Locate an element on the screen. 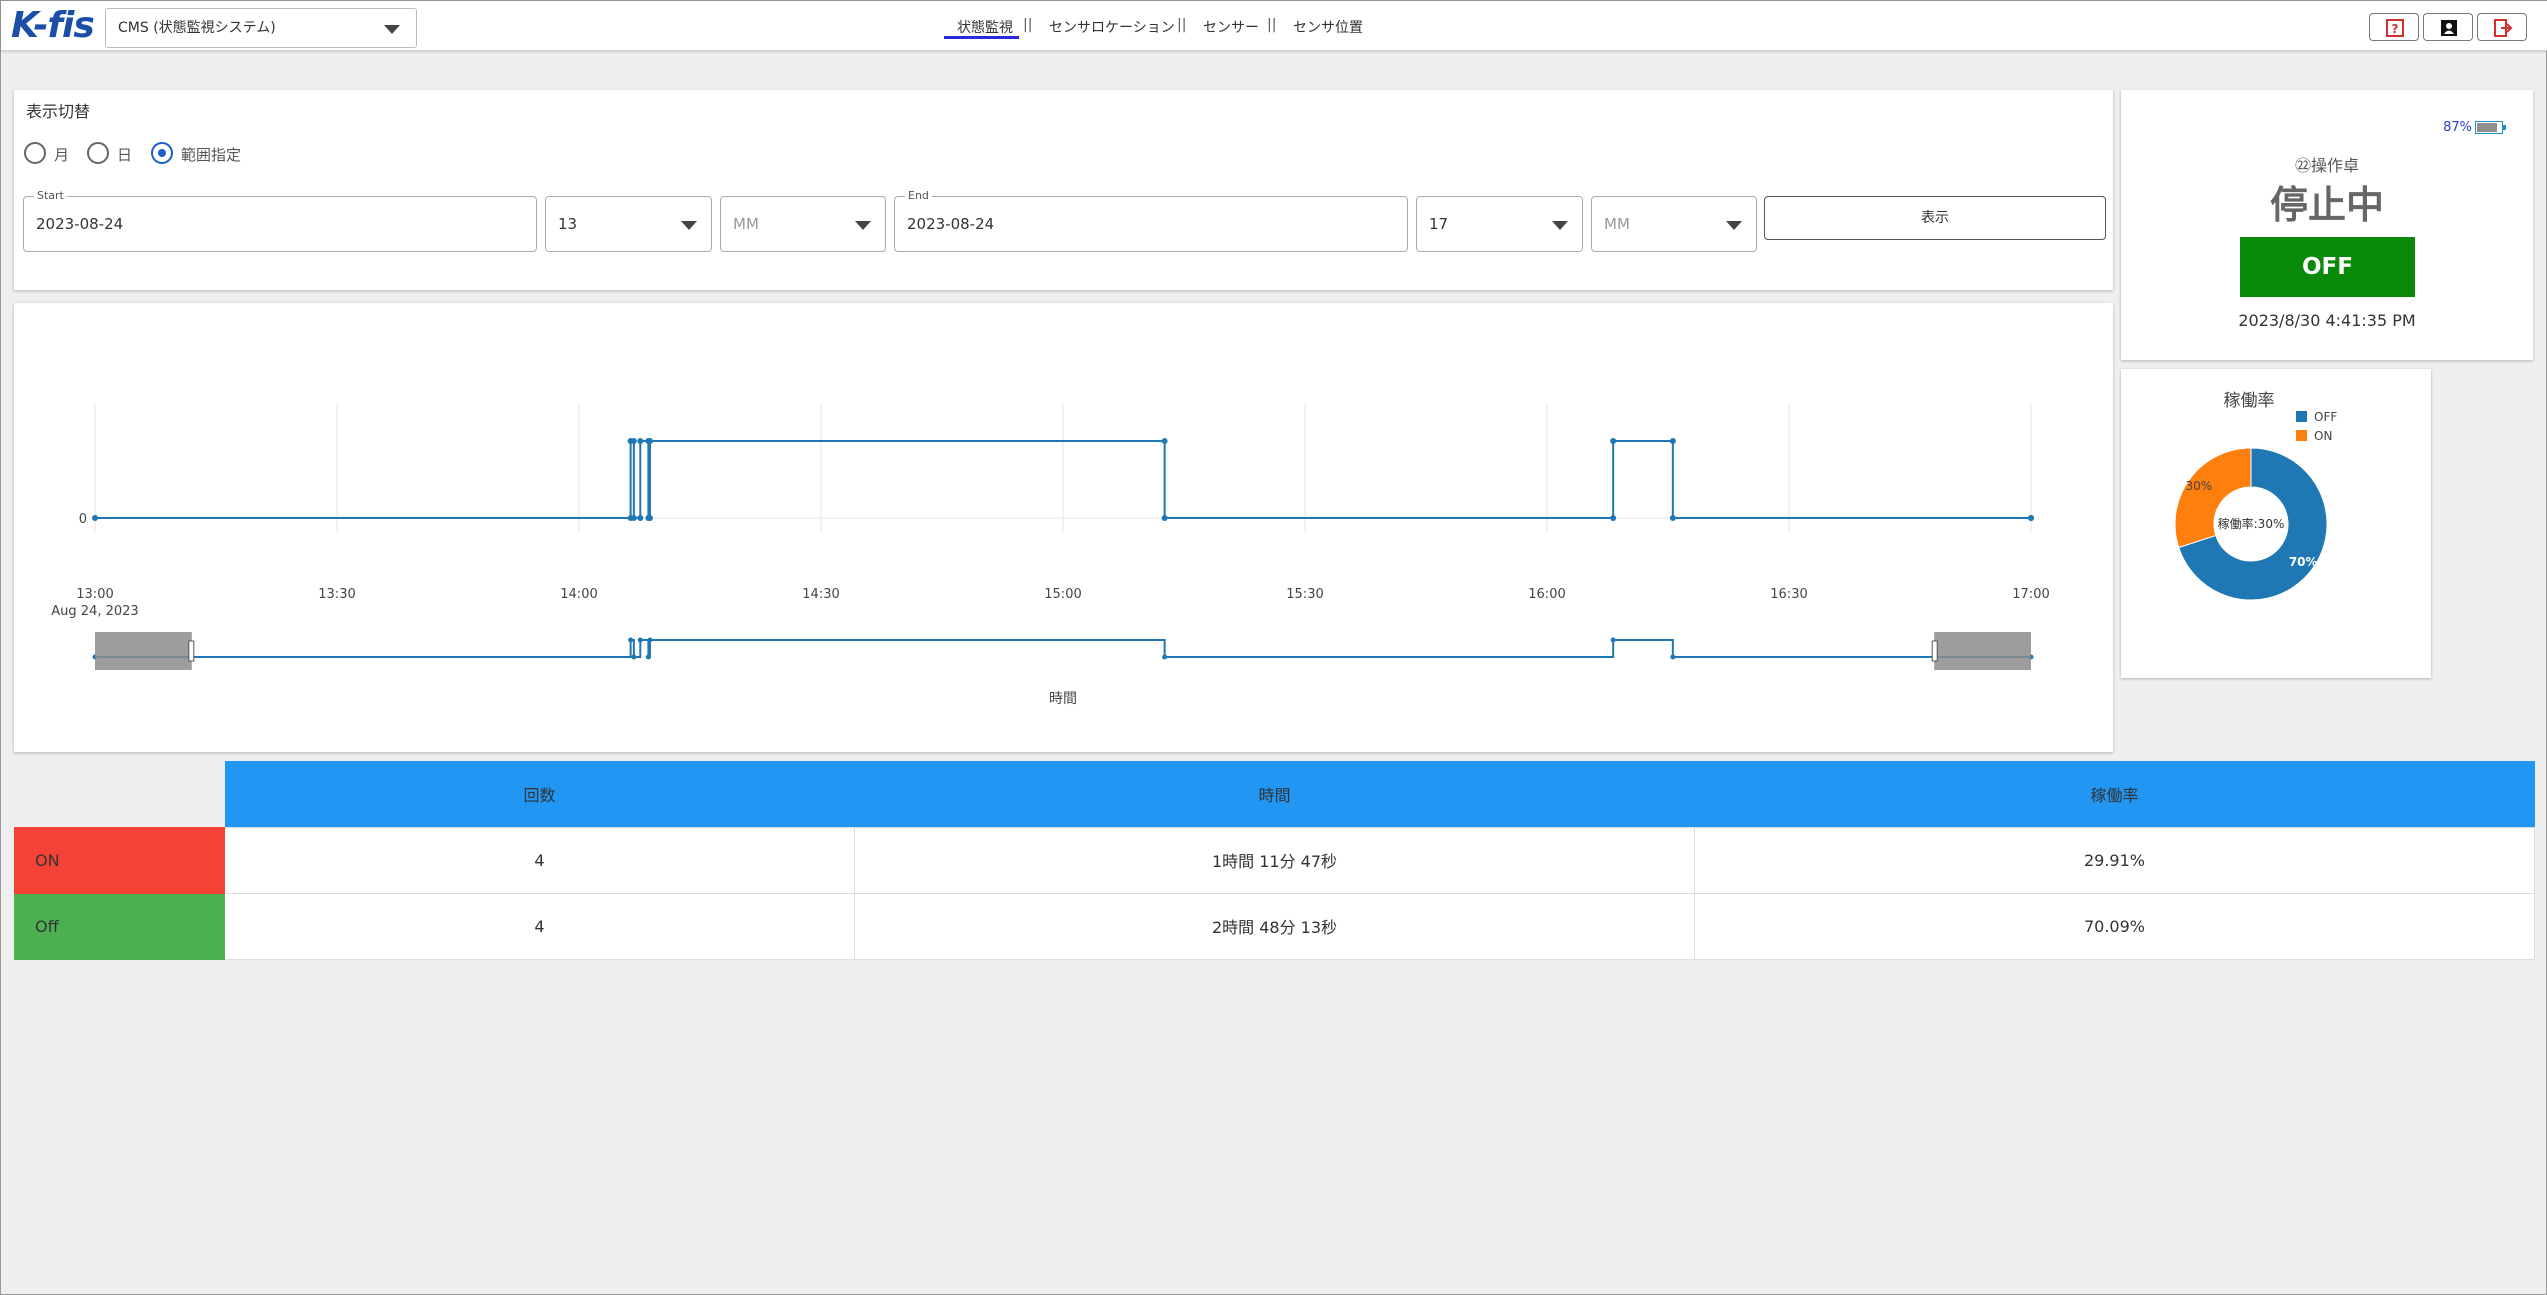 Image resolution: width=2547 pixels, height=1295 pixels. app-logo: K-fis is located at coordinates (53, 25).